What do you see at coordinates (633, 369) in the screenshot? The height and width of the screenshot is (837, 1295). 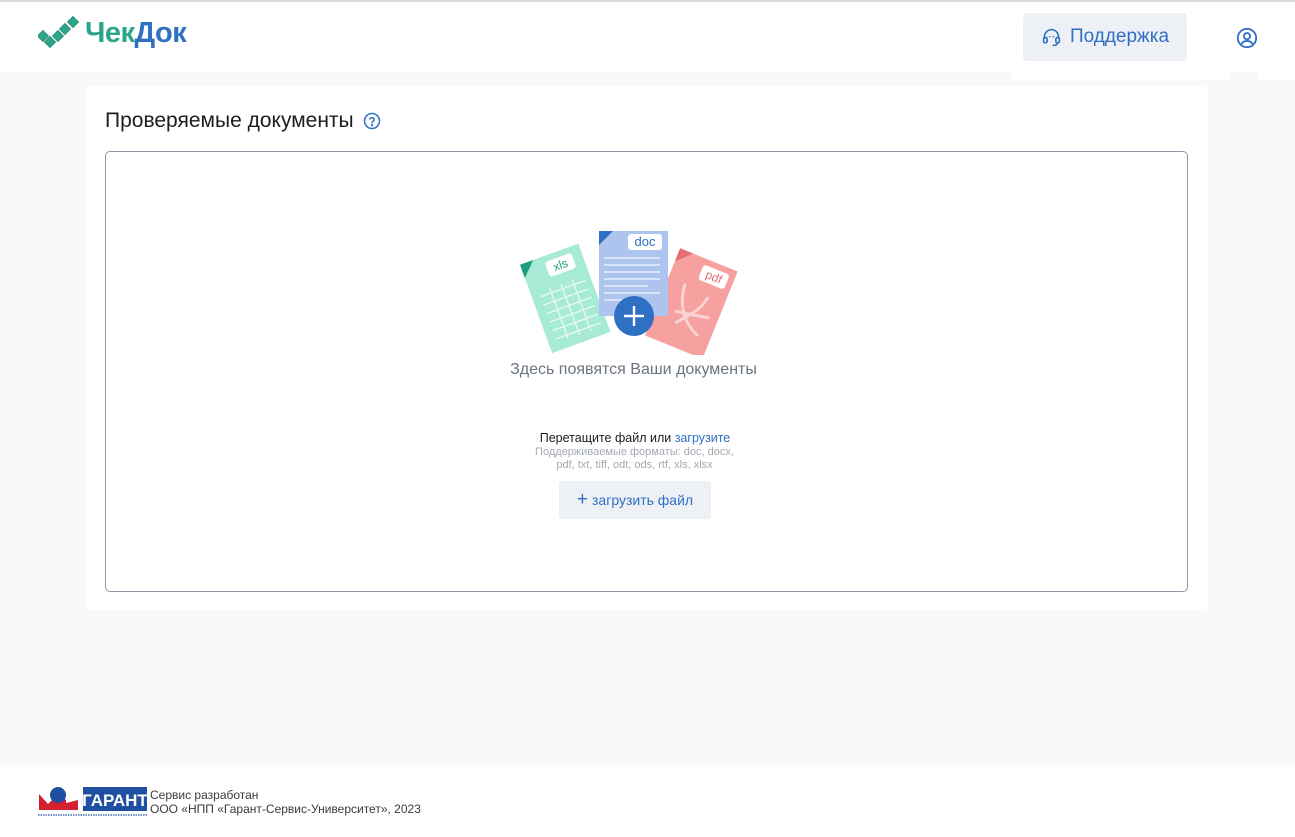 I see `empty-state-label: Здесь появятся Ваши документы` at bounding box center [633, 369].